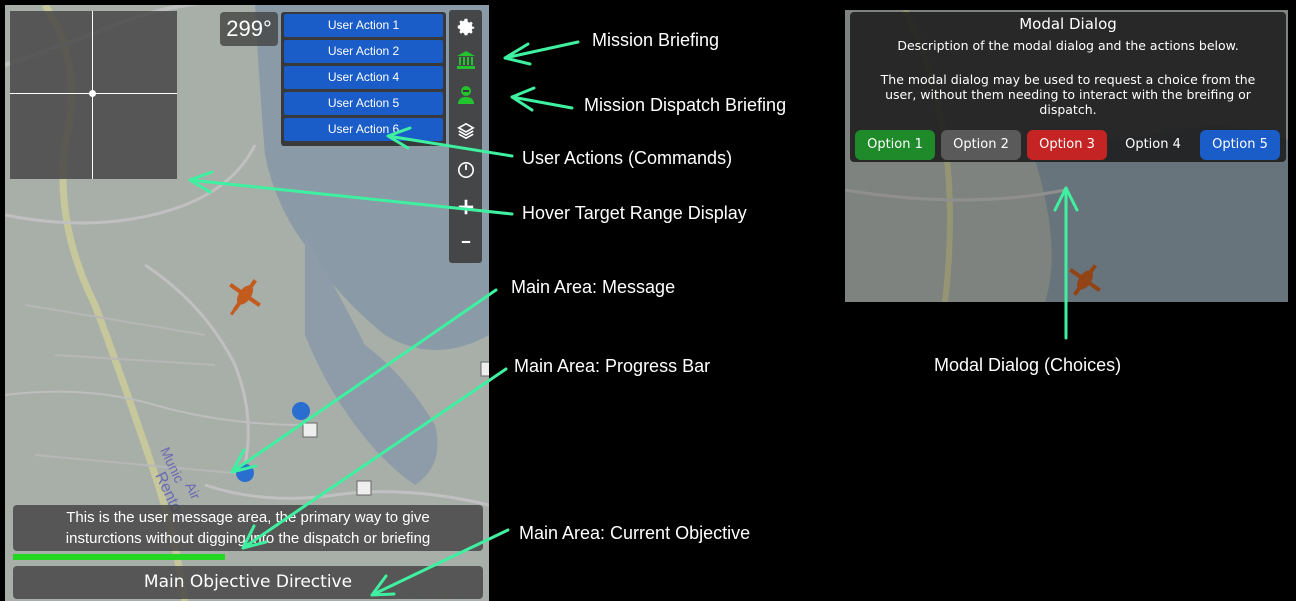 This screenshot has height=601, width=1296. What do you see at coordinates (465, 207) in the screenshot?
I see `zoom-in-icon` at bounding box center [465, 207].